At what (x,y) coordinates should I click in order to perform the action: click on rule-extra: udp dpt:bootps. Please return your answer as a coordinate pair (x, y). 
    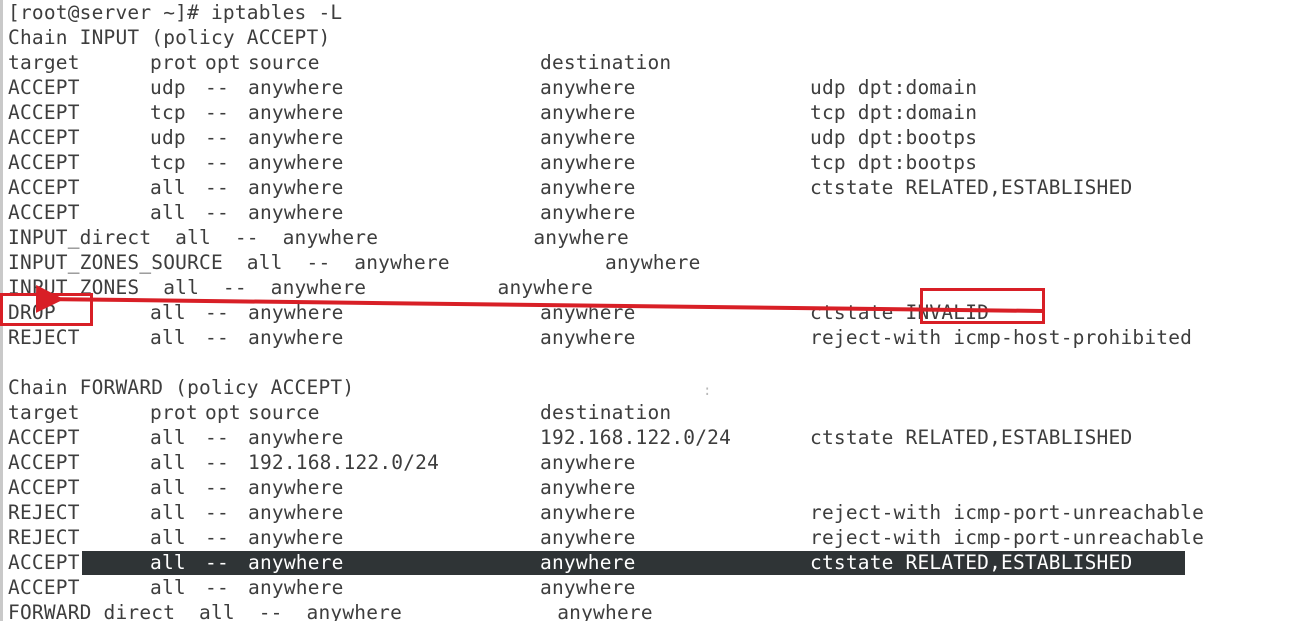
    Looking at the image, I should click on (894, 137).